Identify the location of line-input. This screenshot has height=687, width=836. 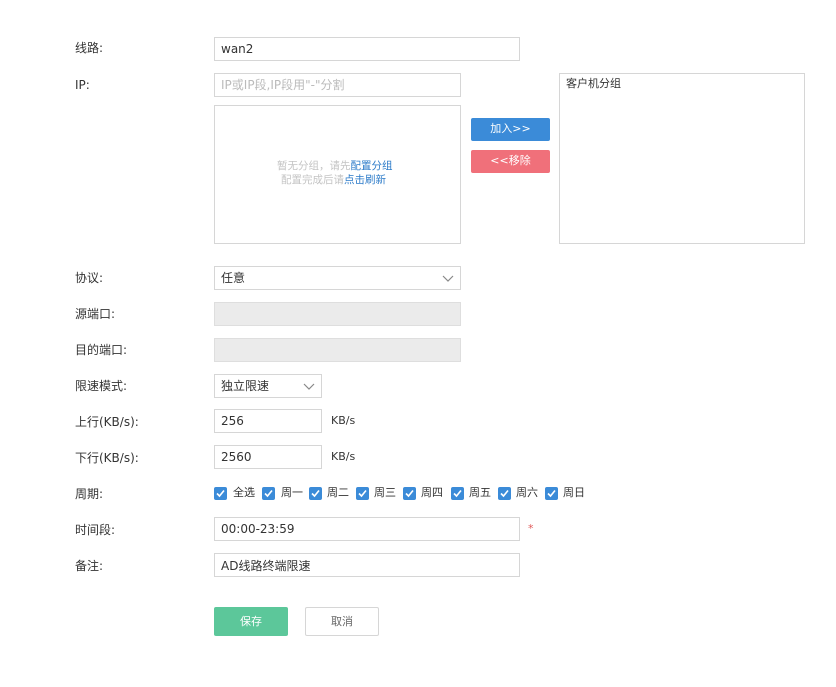
(367, 49).